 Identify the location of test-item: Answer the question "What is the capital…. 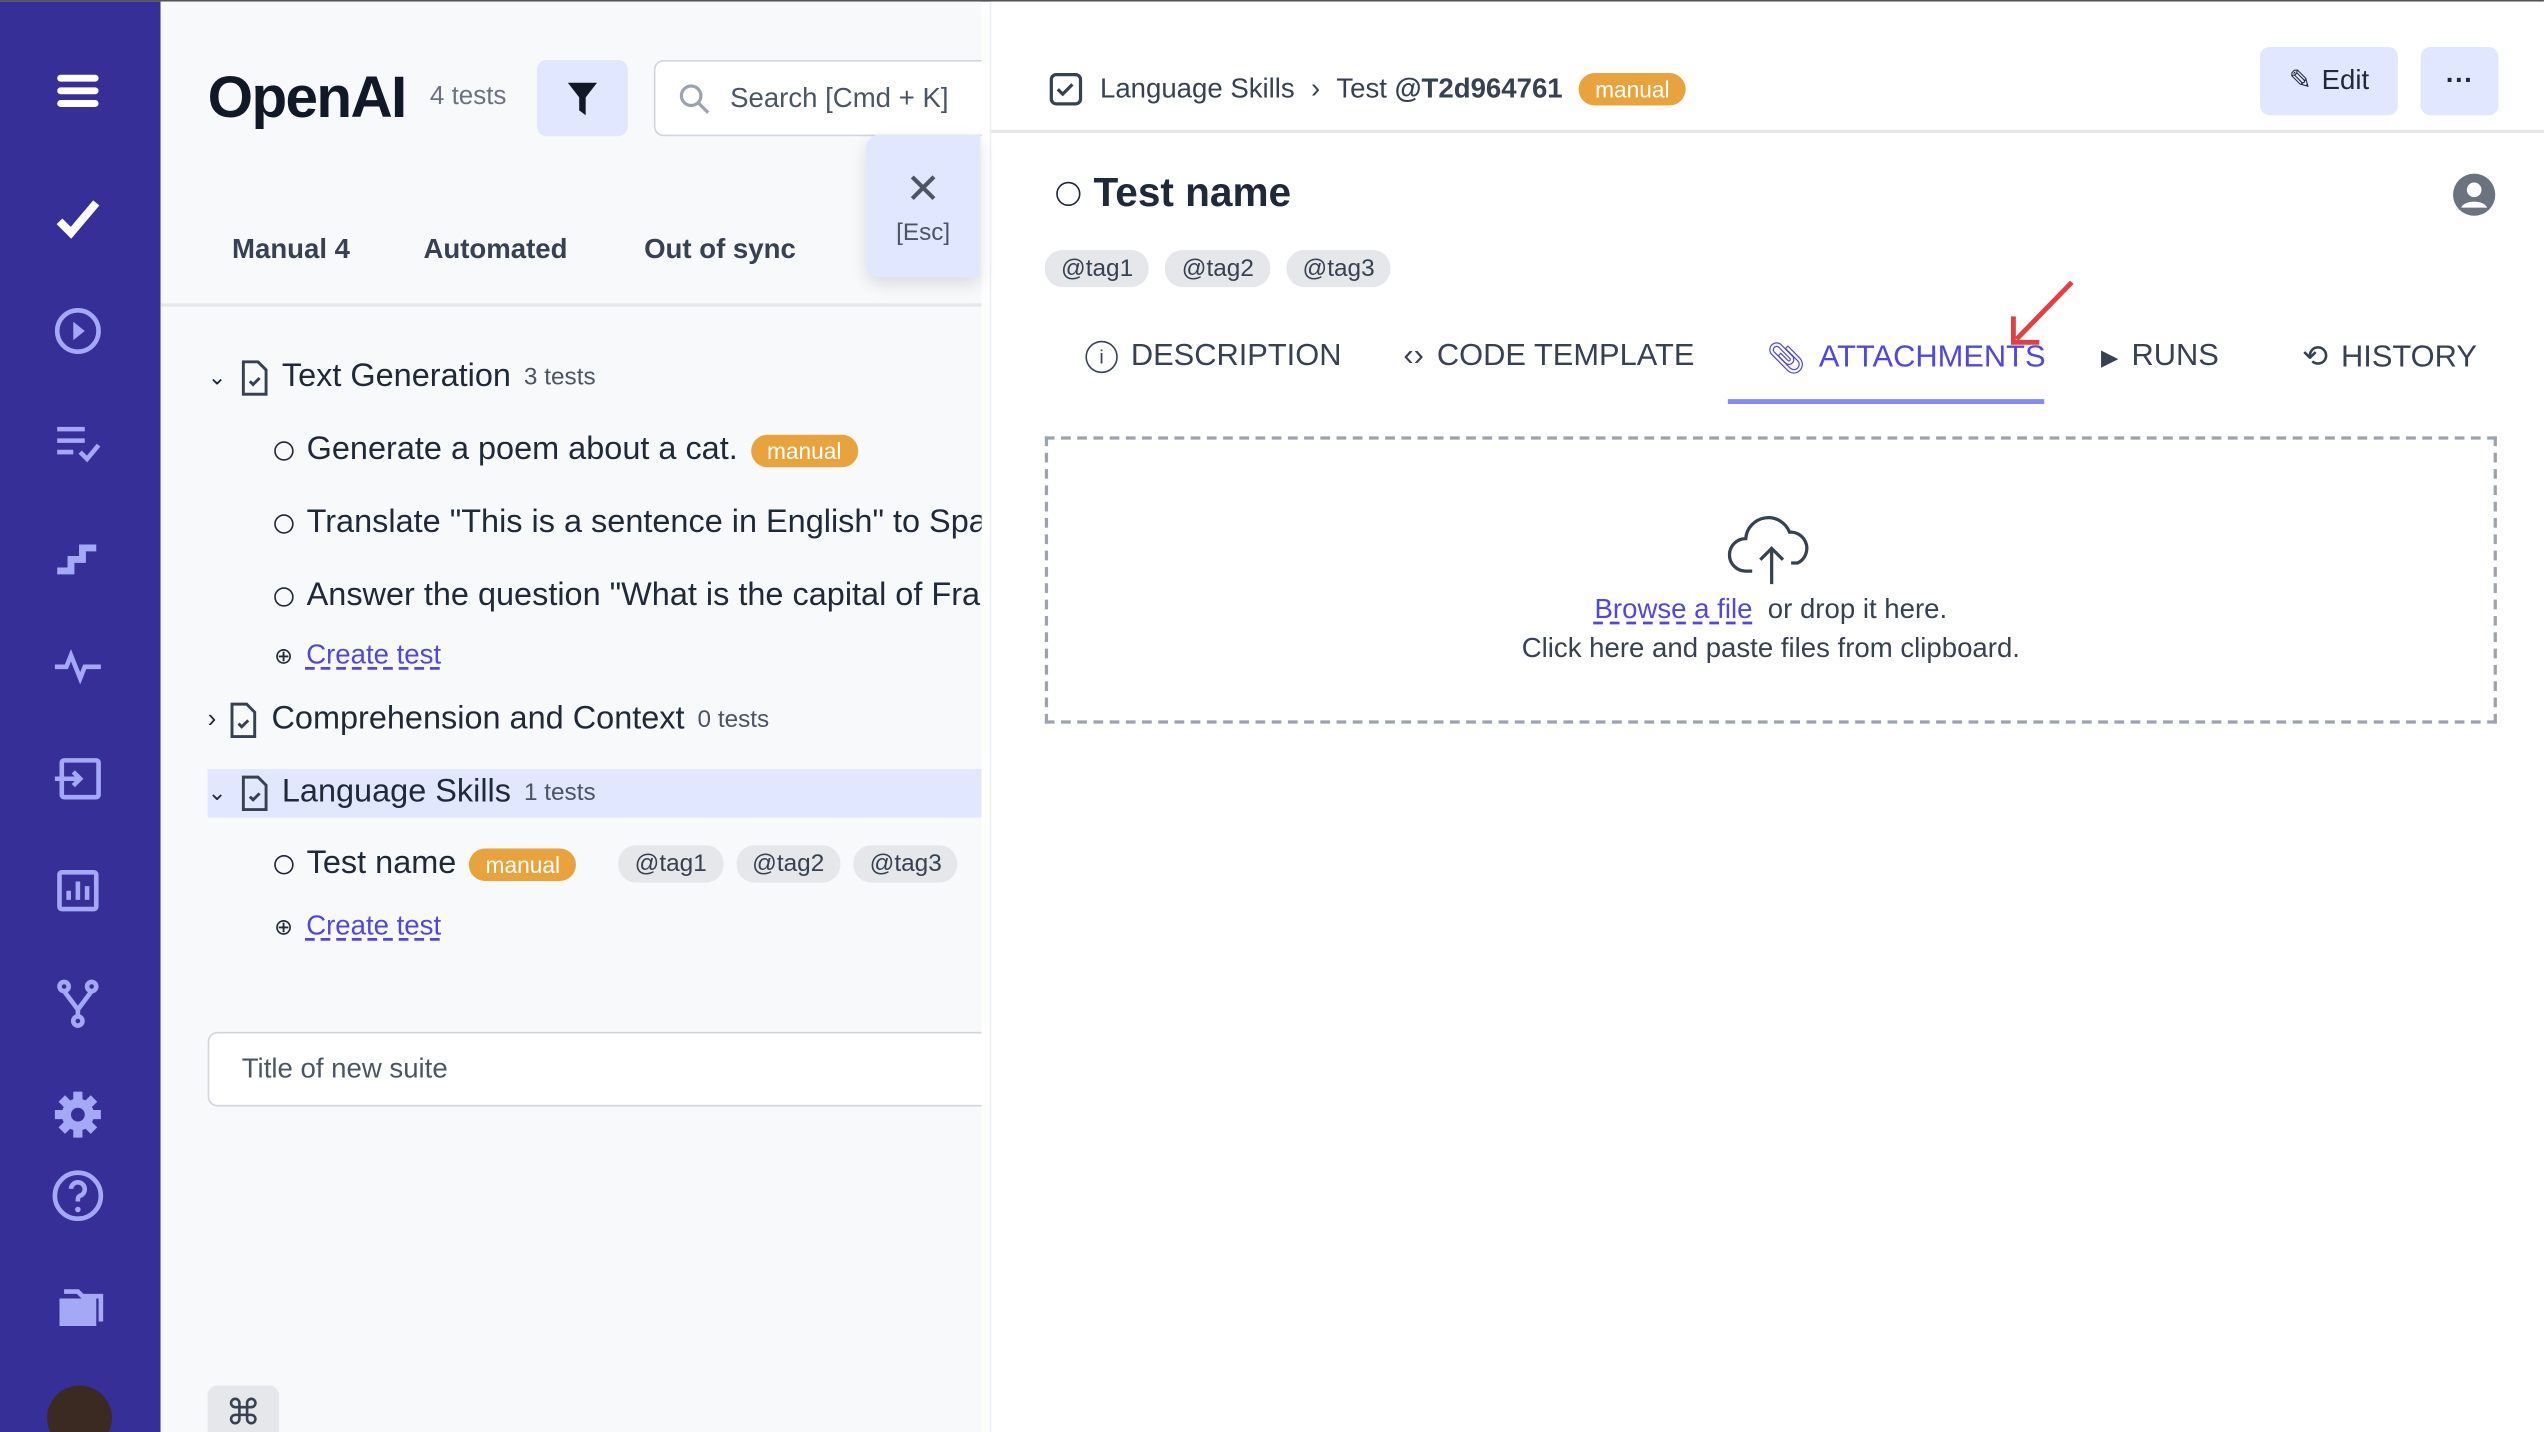
(627, 596).